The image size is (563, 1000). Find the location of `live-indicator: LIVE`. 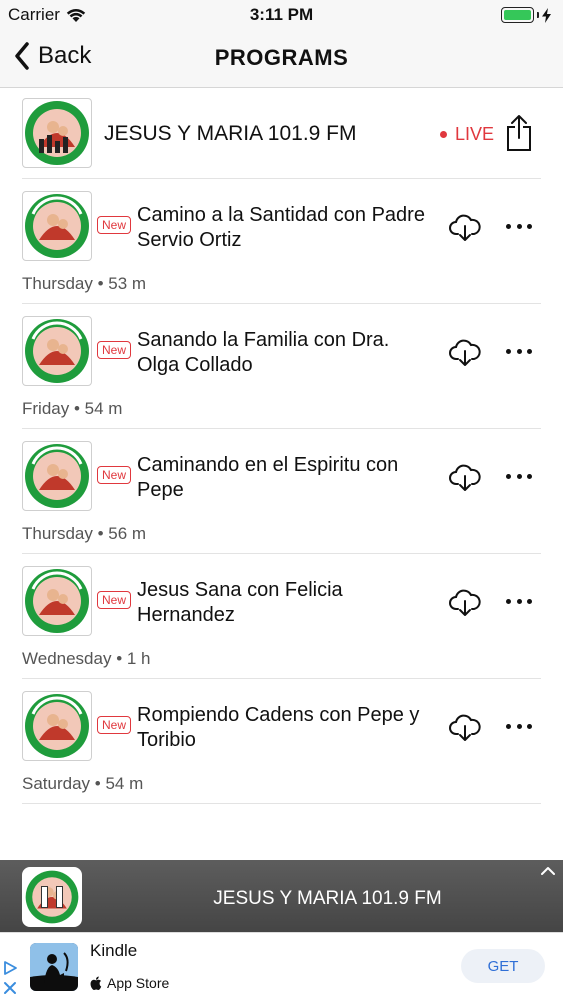

live-indicator: LIVE is located at coordinates (467, 134).